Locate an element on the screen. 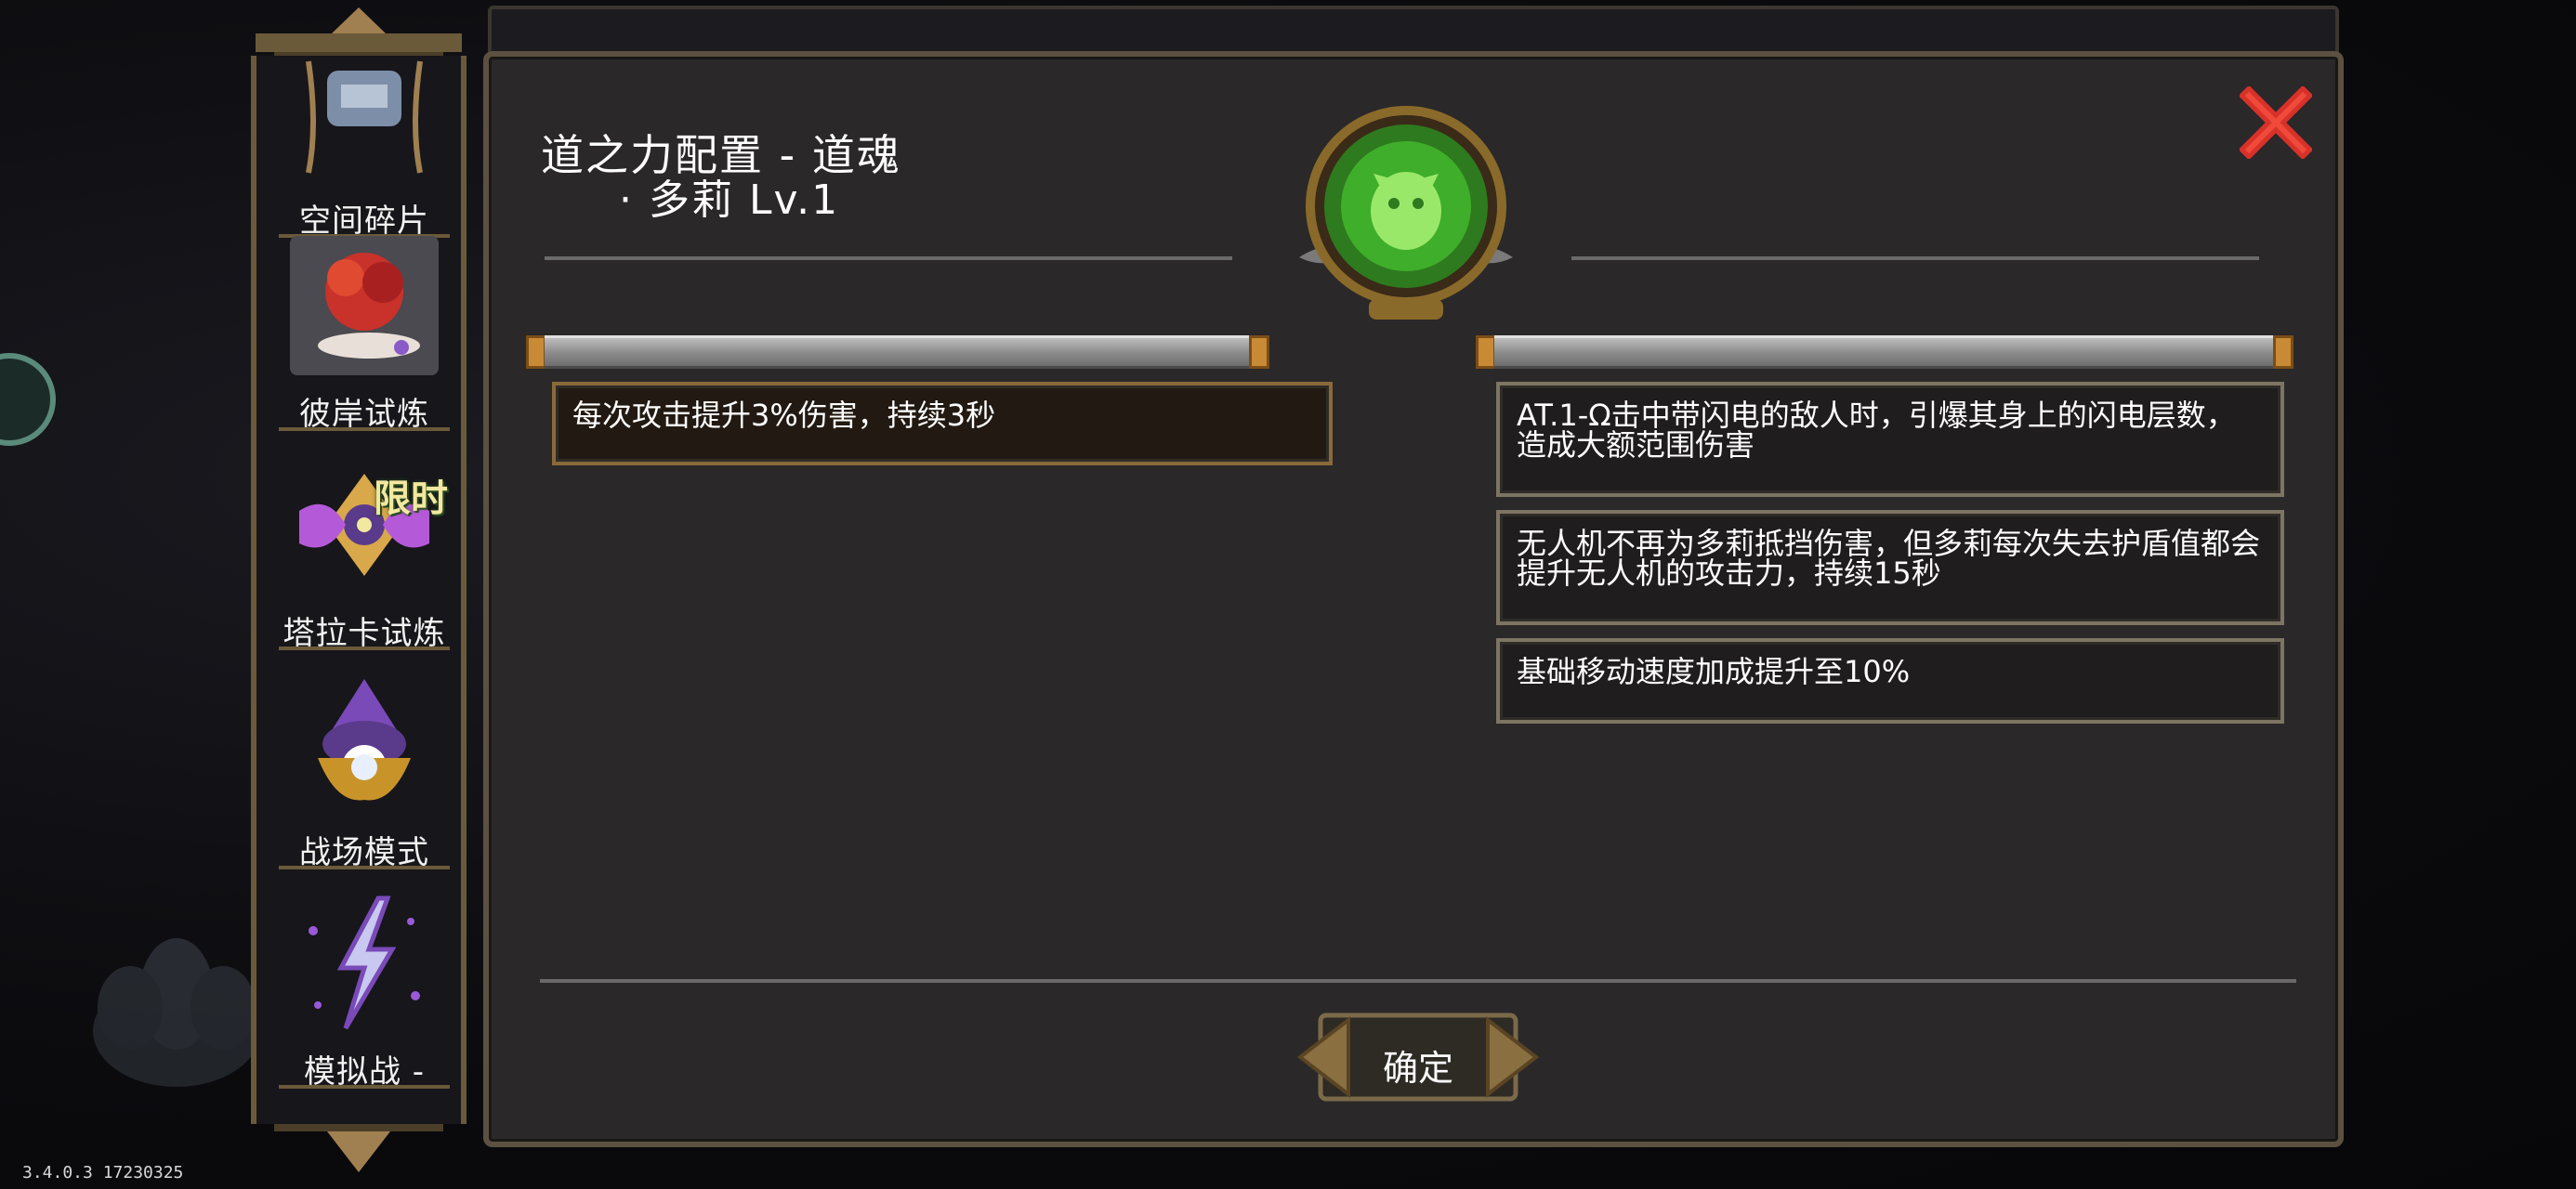 This screenshot has width=2576, height=1189. side-badge-icon is located at coordinates (28, 399).